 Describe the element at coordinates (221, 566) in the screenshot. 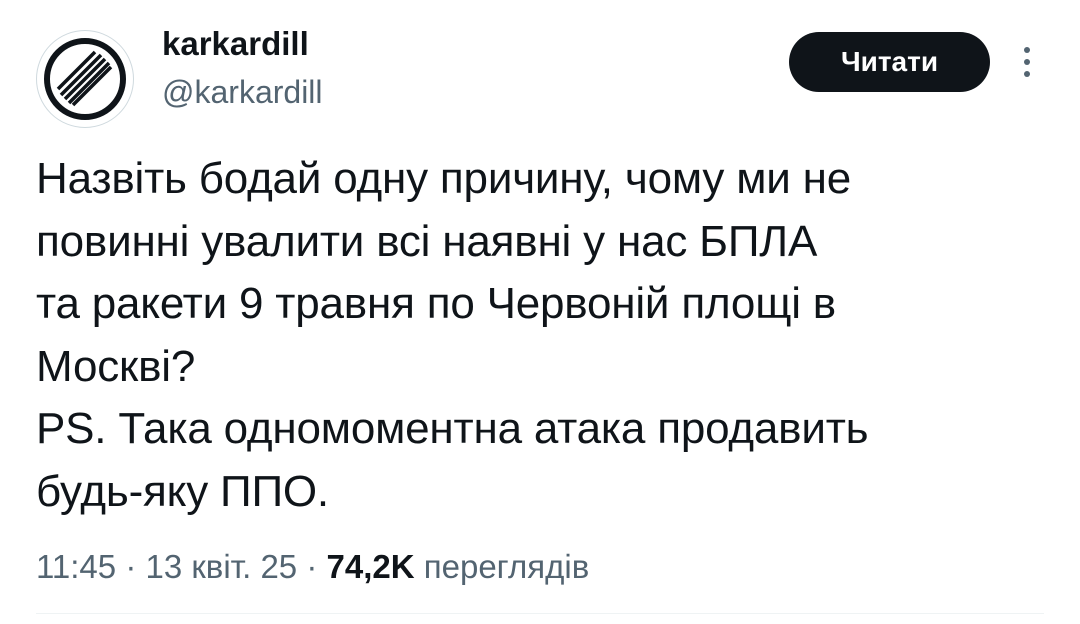

I see `tweet-date: 13 квіт. 25` at that location.